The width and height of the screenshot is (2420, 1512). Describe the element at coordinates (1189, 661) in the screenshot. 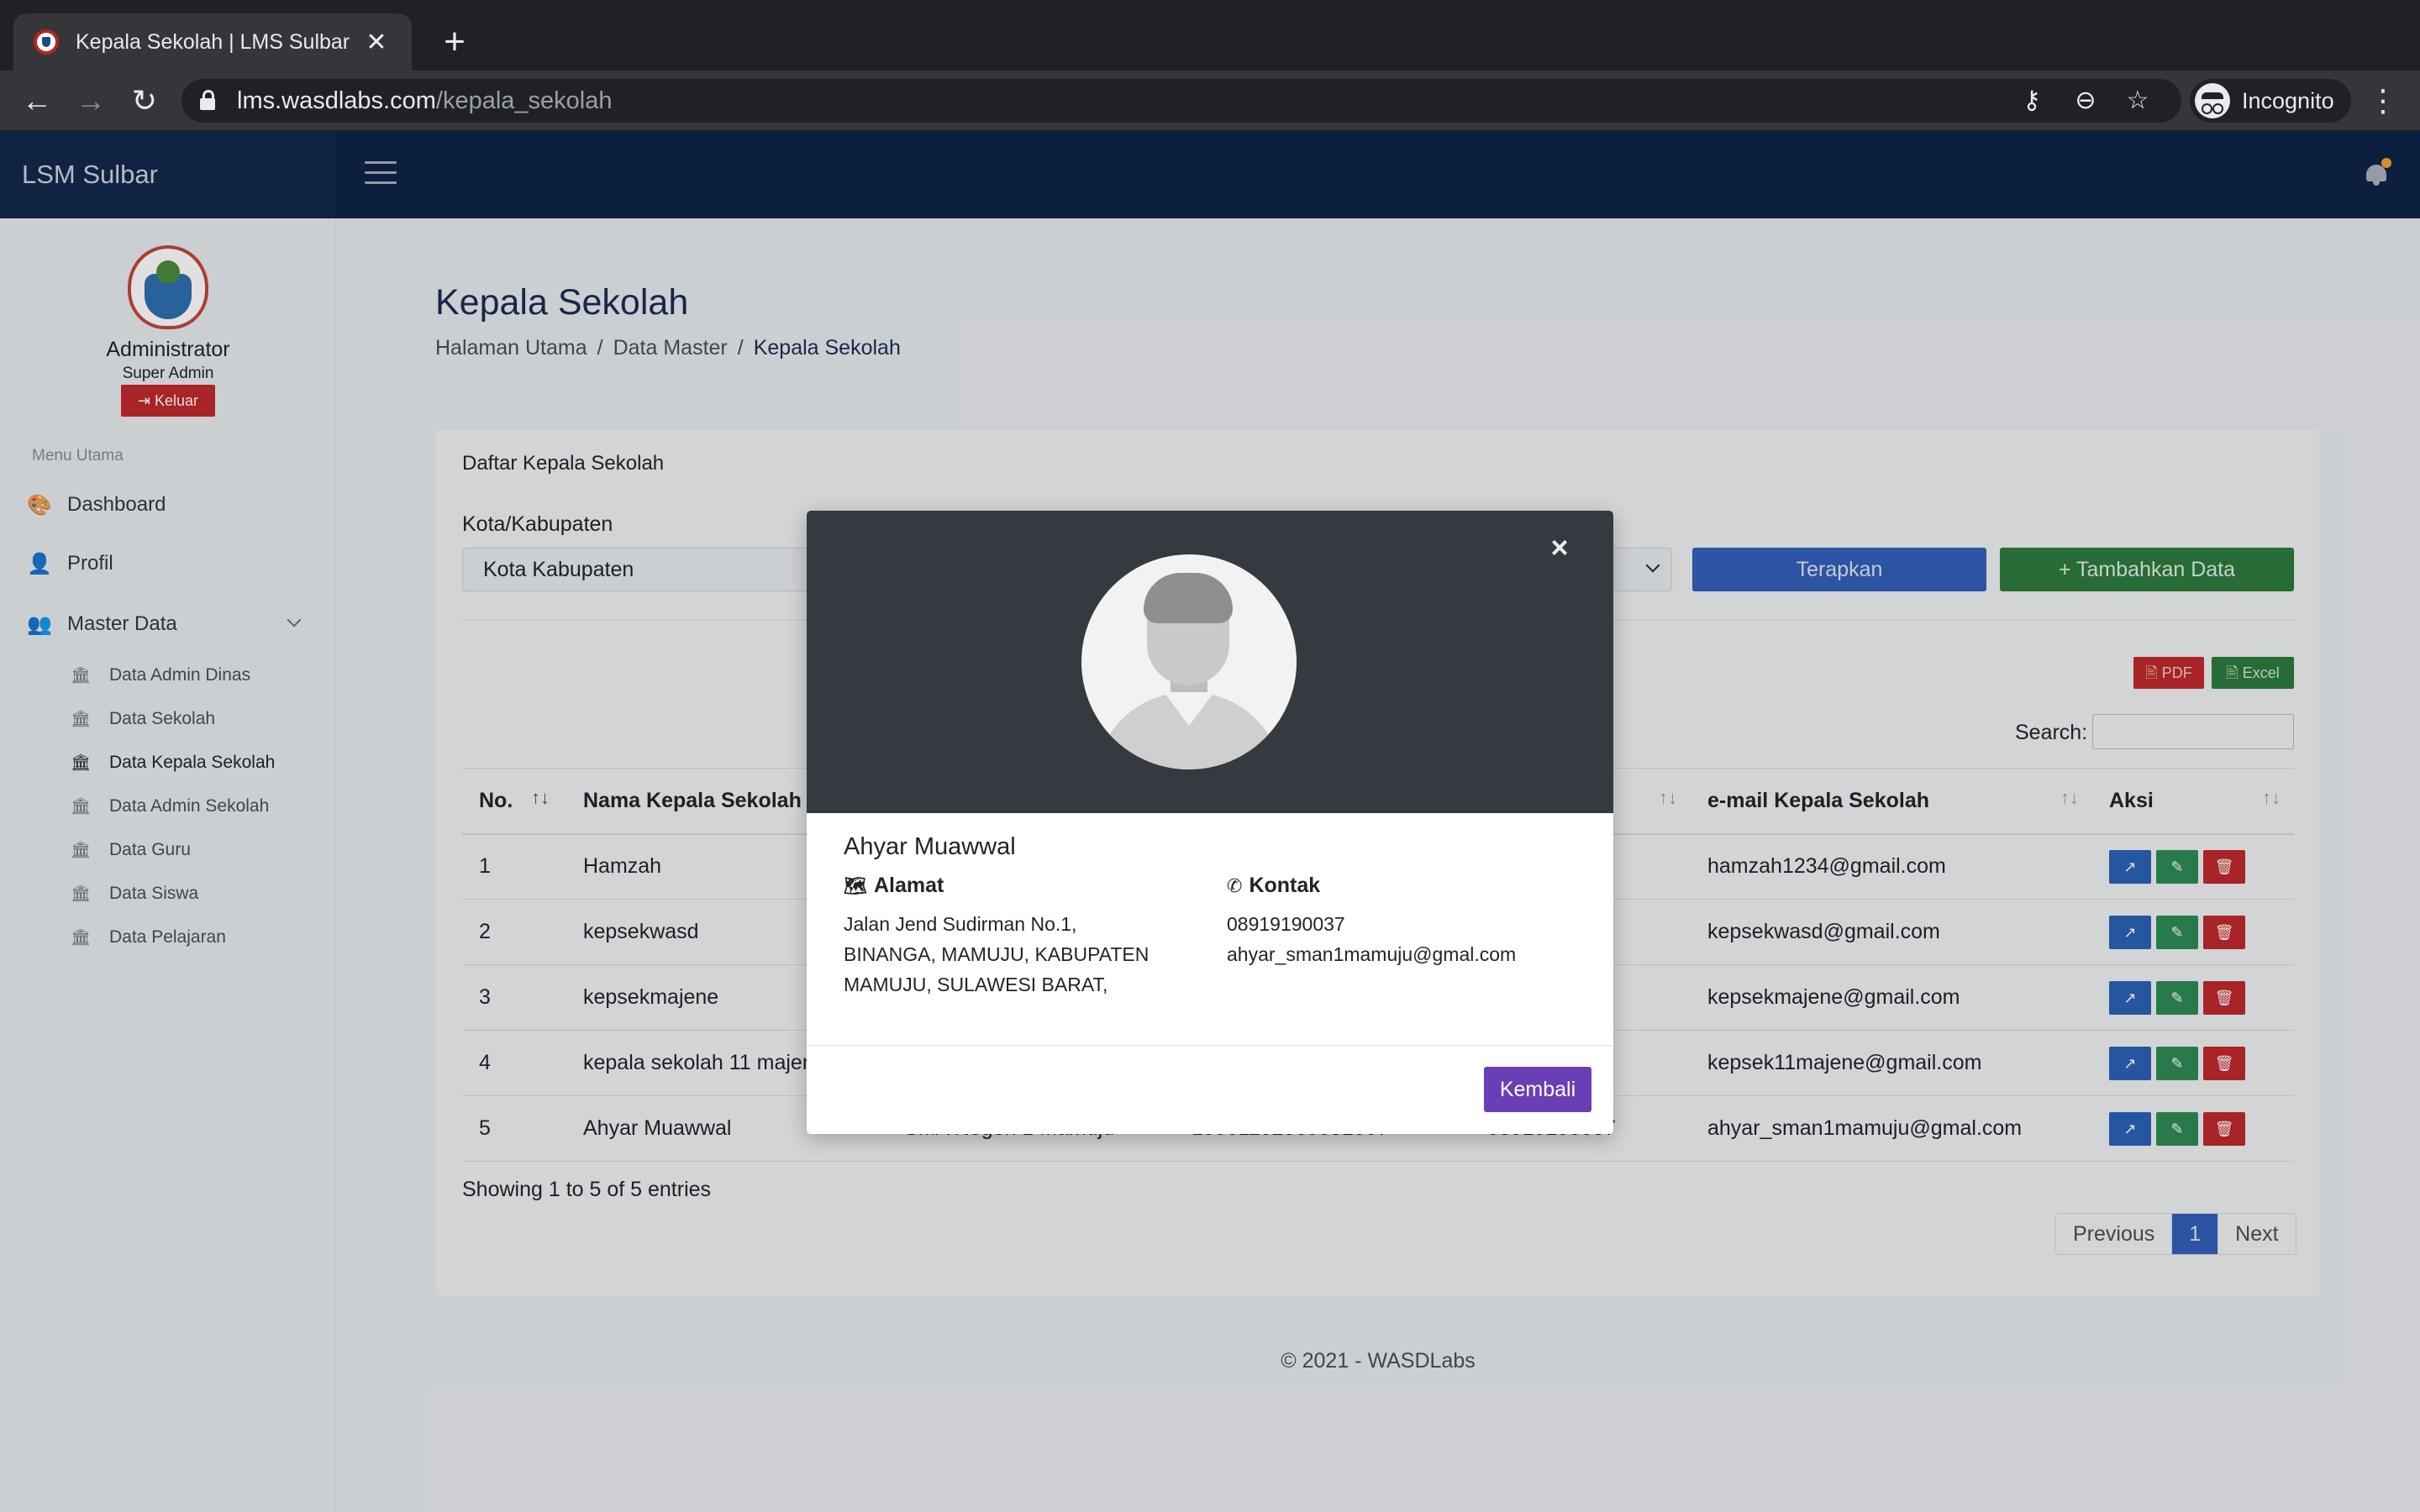

I see `avatar` at that location.